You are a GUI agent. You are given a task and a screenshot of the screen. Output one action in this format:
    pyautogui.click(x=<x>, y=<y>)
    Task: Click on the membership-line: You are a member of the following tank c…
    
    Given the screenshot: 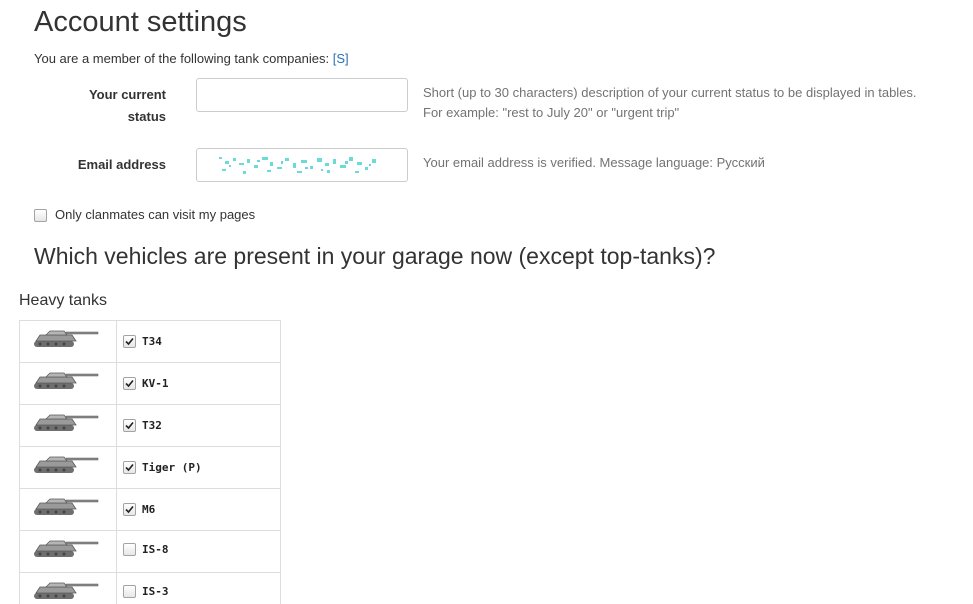 What is the action you would take?
    pyautogui.click(x=191, y=59)
    